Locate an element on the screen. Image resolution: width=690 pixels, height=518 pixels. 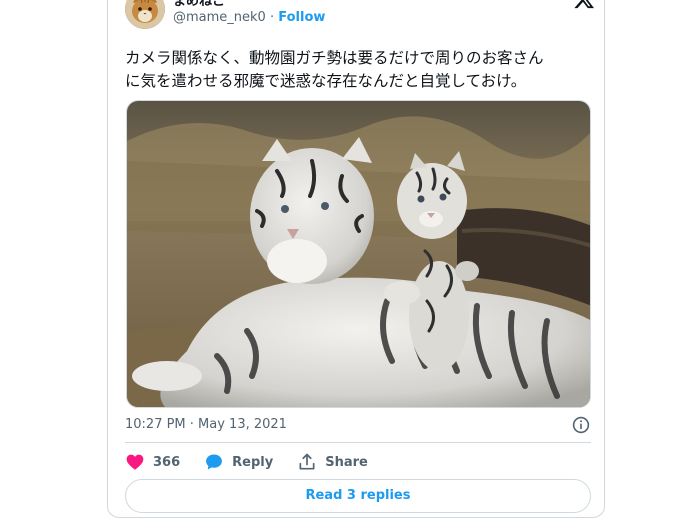
divider is located at coordinates (358, 442).